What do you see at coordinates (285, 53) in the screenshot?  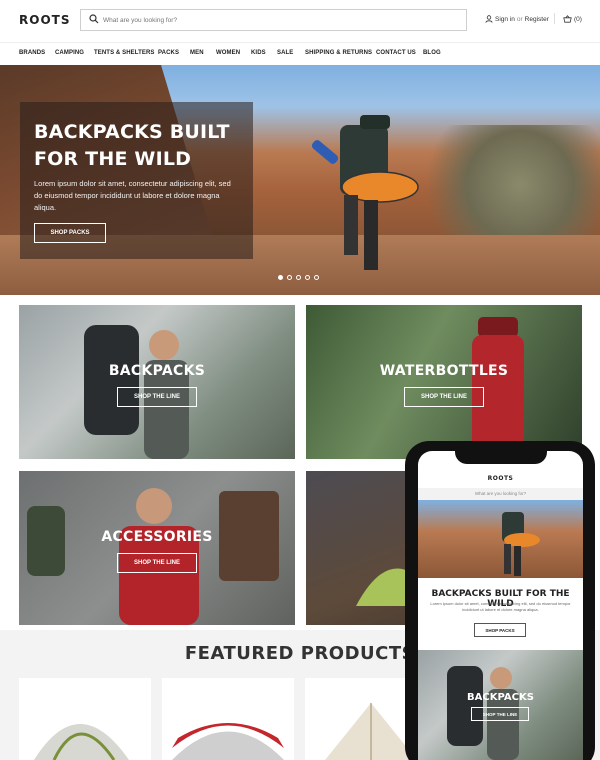 I see `nav-item-sale: SALE` at bounding box center [285, 53].